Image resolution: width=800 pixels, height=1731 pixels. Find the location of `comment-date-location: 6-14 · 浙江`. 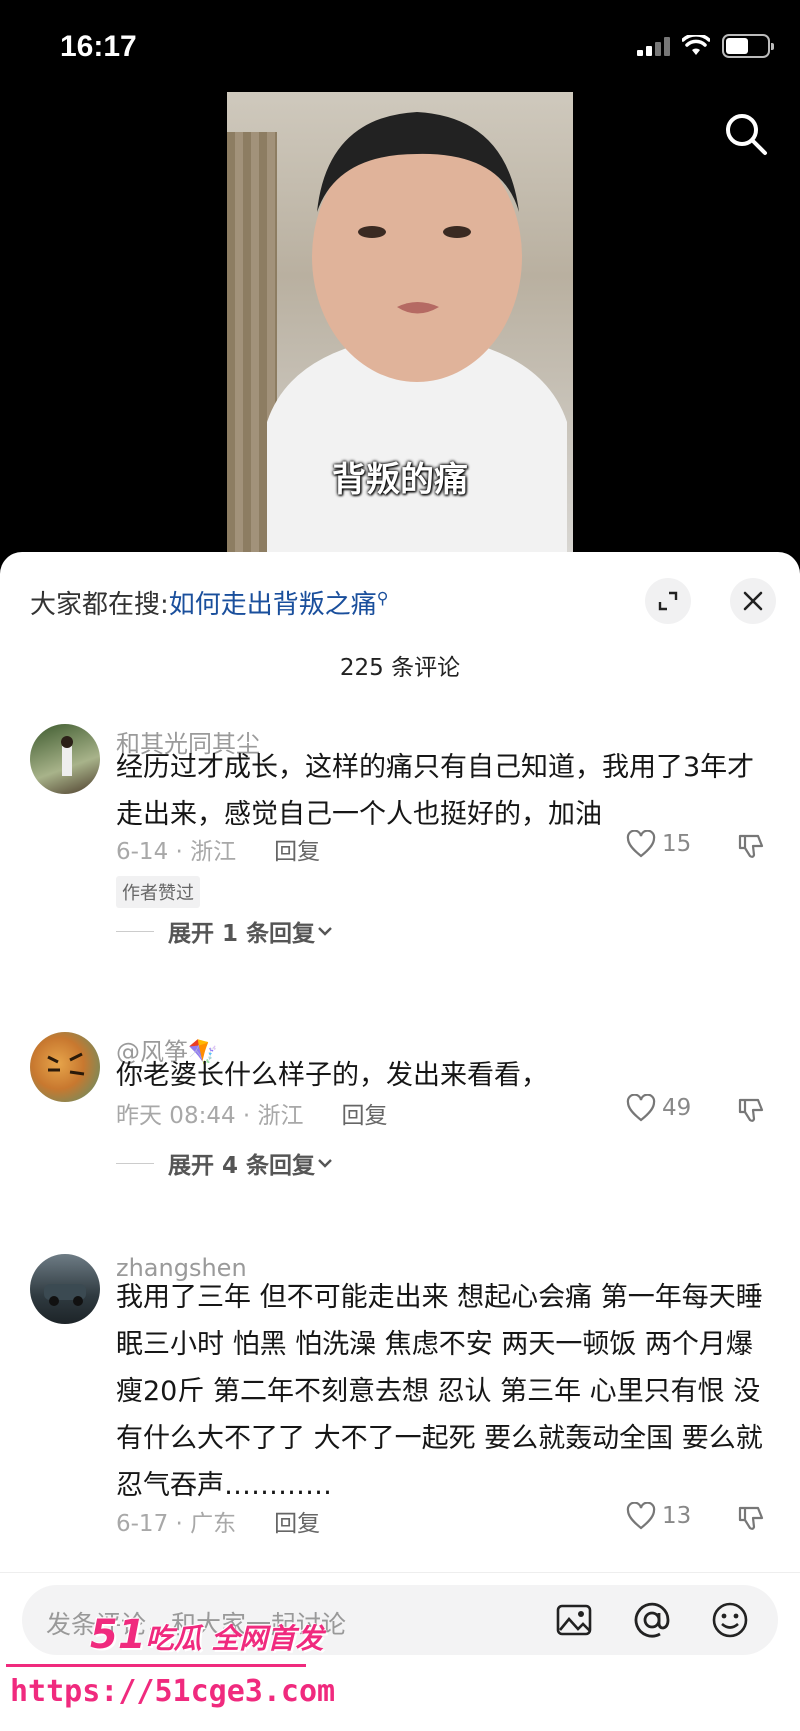

comment-date-location: 6-14 · 浙江 is located at coordinates (176, 852).